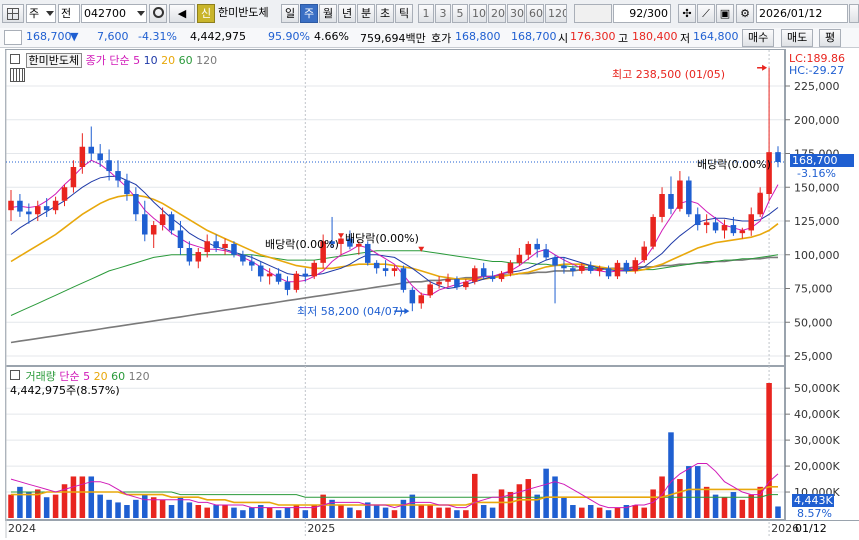 Image resolution: width=859 pixels, height=540 pixels. What do you see at coordinates (168, 60) in the screenshot?
I see `legend-ma20: 20` at bounding box center [168, 60].